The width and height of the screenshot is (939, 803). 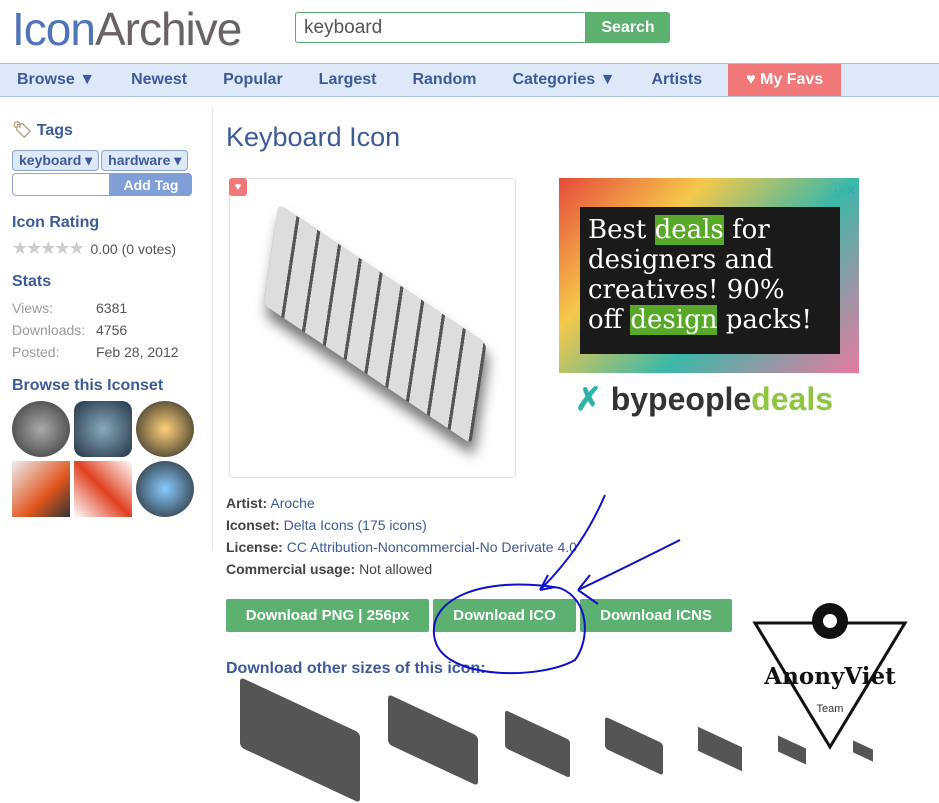 What do you see at coordinates (830, 670) in the screenshot?
I see `watermark: AnonyViet Team` at bounding box center [830, 670].